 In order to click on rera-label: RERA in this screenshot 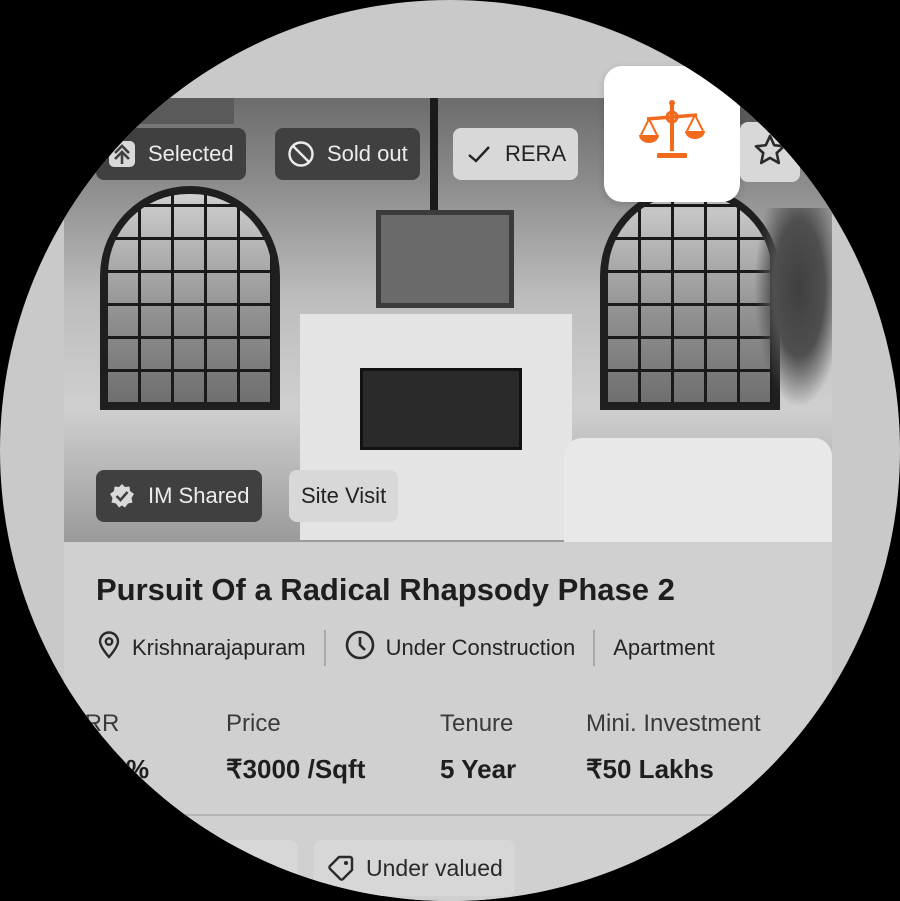, I will do `click(536, 153)`.